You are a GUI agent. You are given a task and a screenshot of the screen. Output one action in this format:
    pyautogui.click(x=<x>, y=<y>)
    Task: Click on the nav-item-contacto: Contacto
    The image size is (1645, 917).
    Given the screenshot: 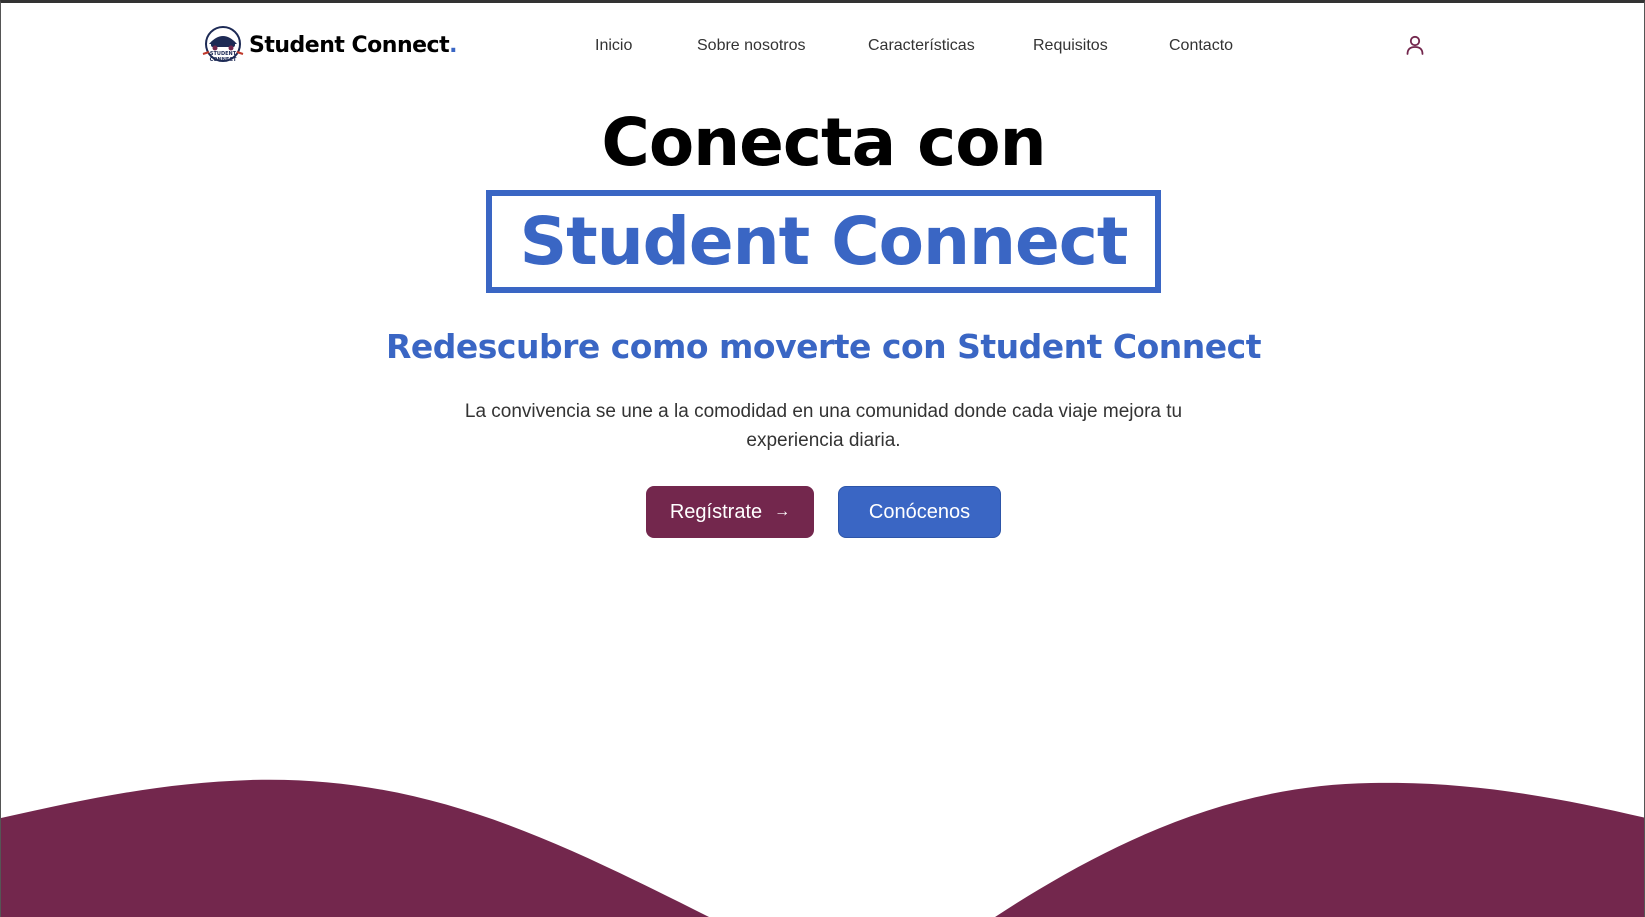 What is the action you would take?
    pyautogui.click(x=1201, y=46)
    